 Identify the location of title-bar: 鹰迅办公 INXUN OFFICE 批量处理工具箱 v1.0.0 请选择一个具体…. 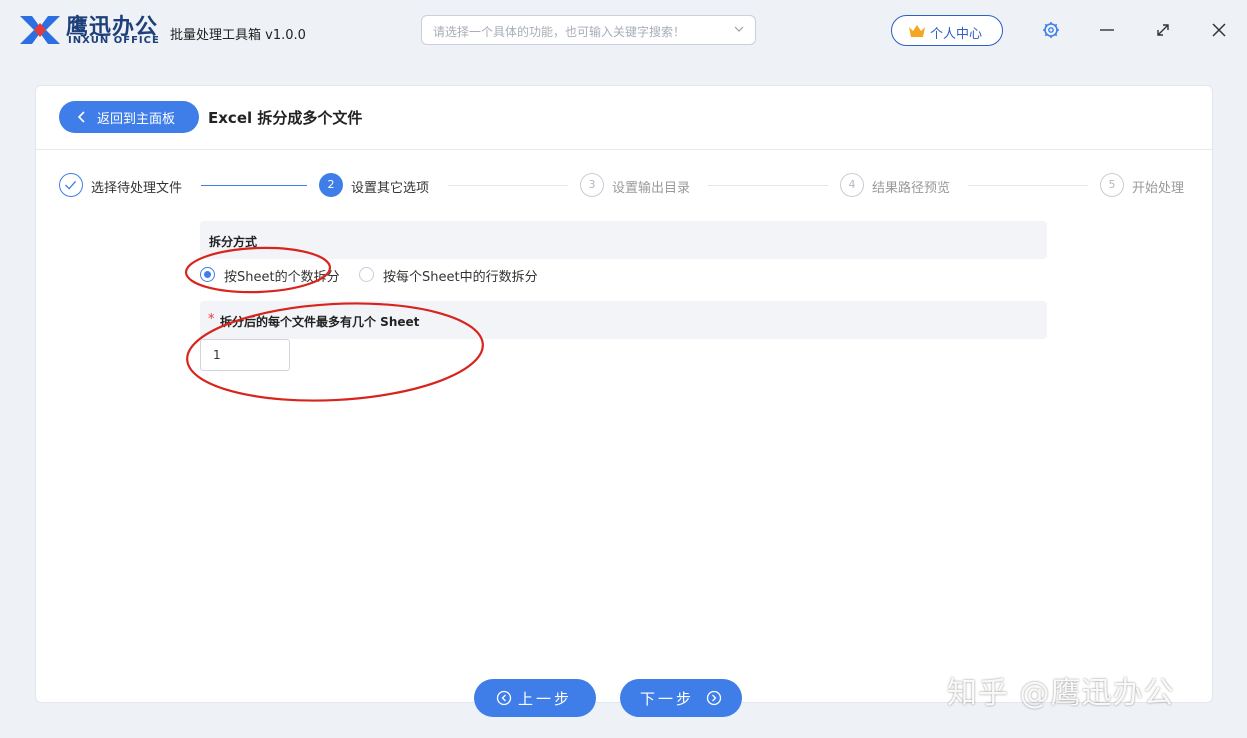
(623, 30).